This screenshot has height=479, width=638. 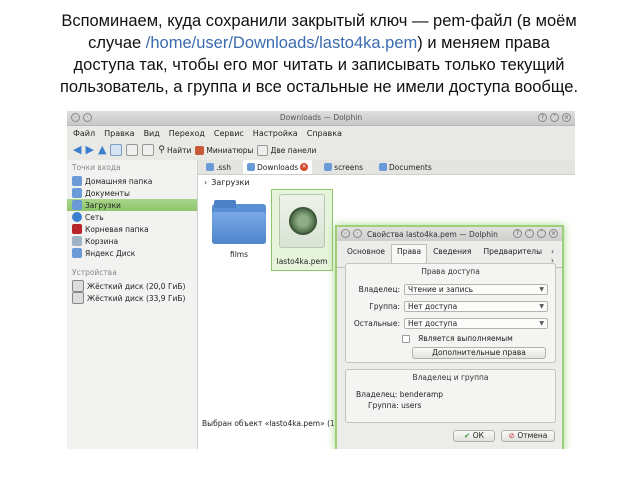 What do you see at coordinates (384, 306) in the screenshot?
I see `group-label: Группа:` at bounding box center [384, 306].